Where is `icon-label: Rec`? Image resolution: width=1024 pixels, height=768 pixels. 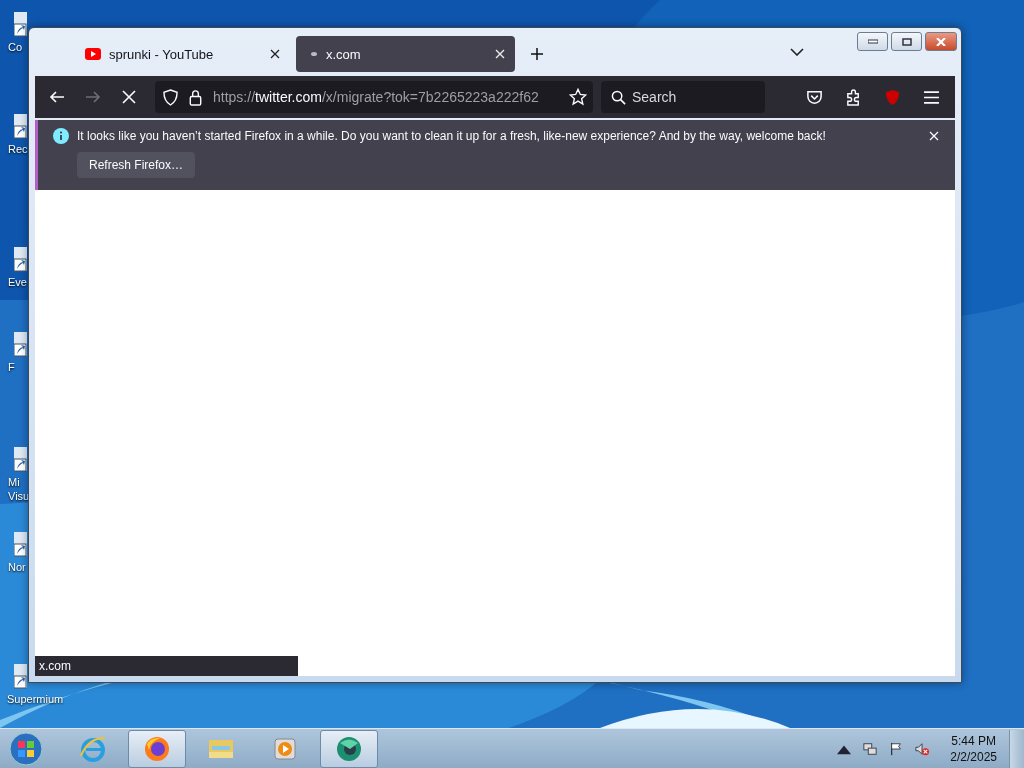
icon-label: Rec is located at coordinates (18, 149).